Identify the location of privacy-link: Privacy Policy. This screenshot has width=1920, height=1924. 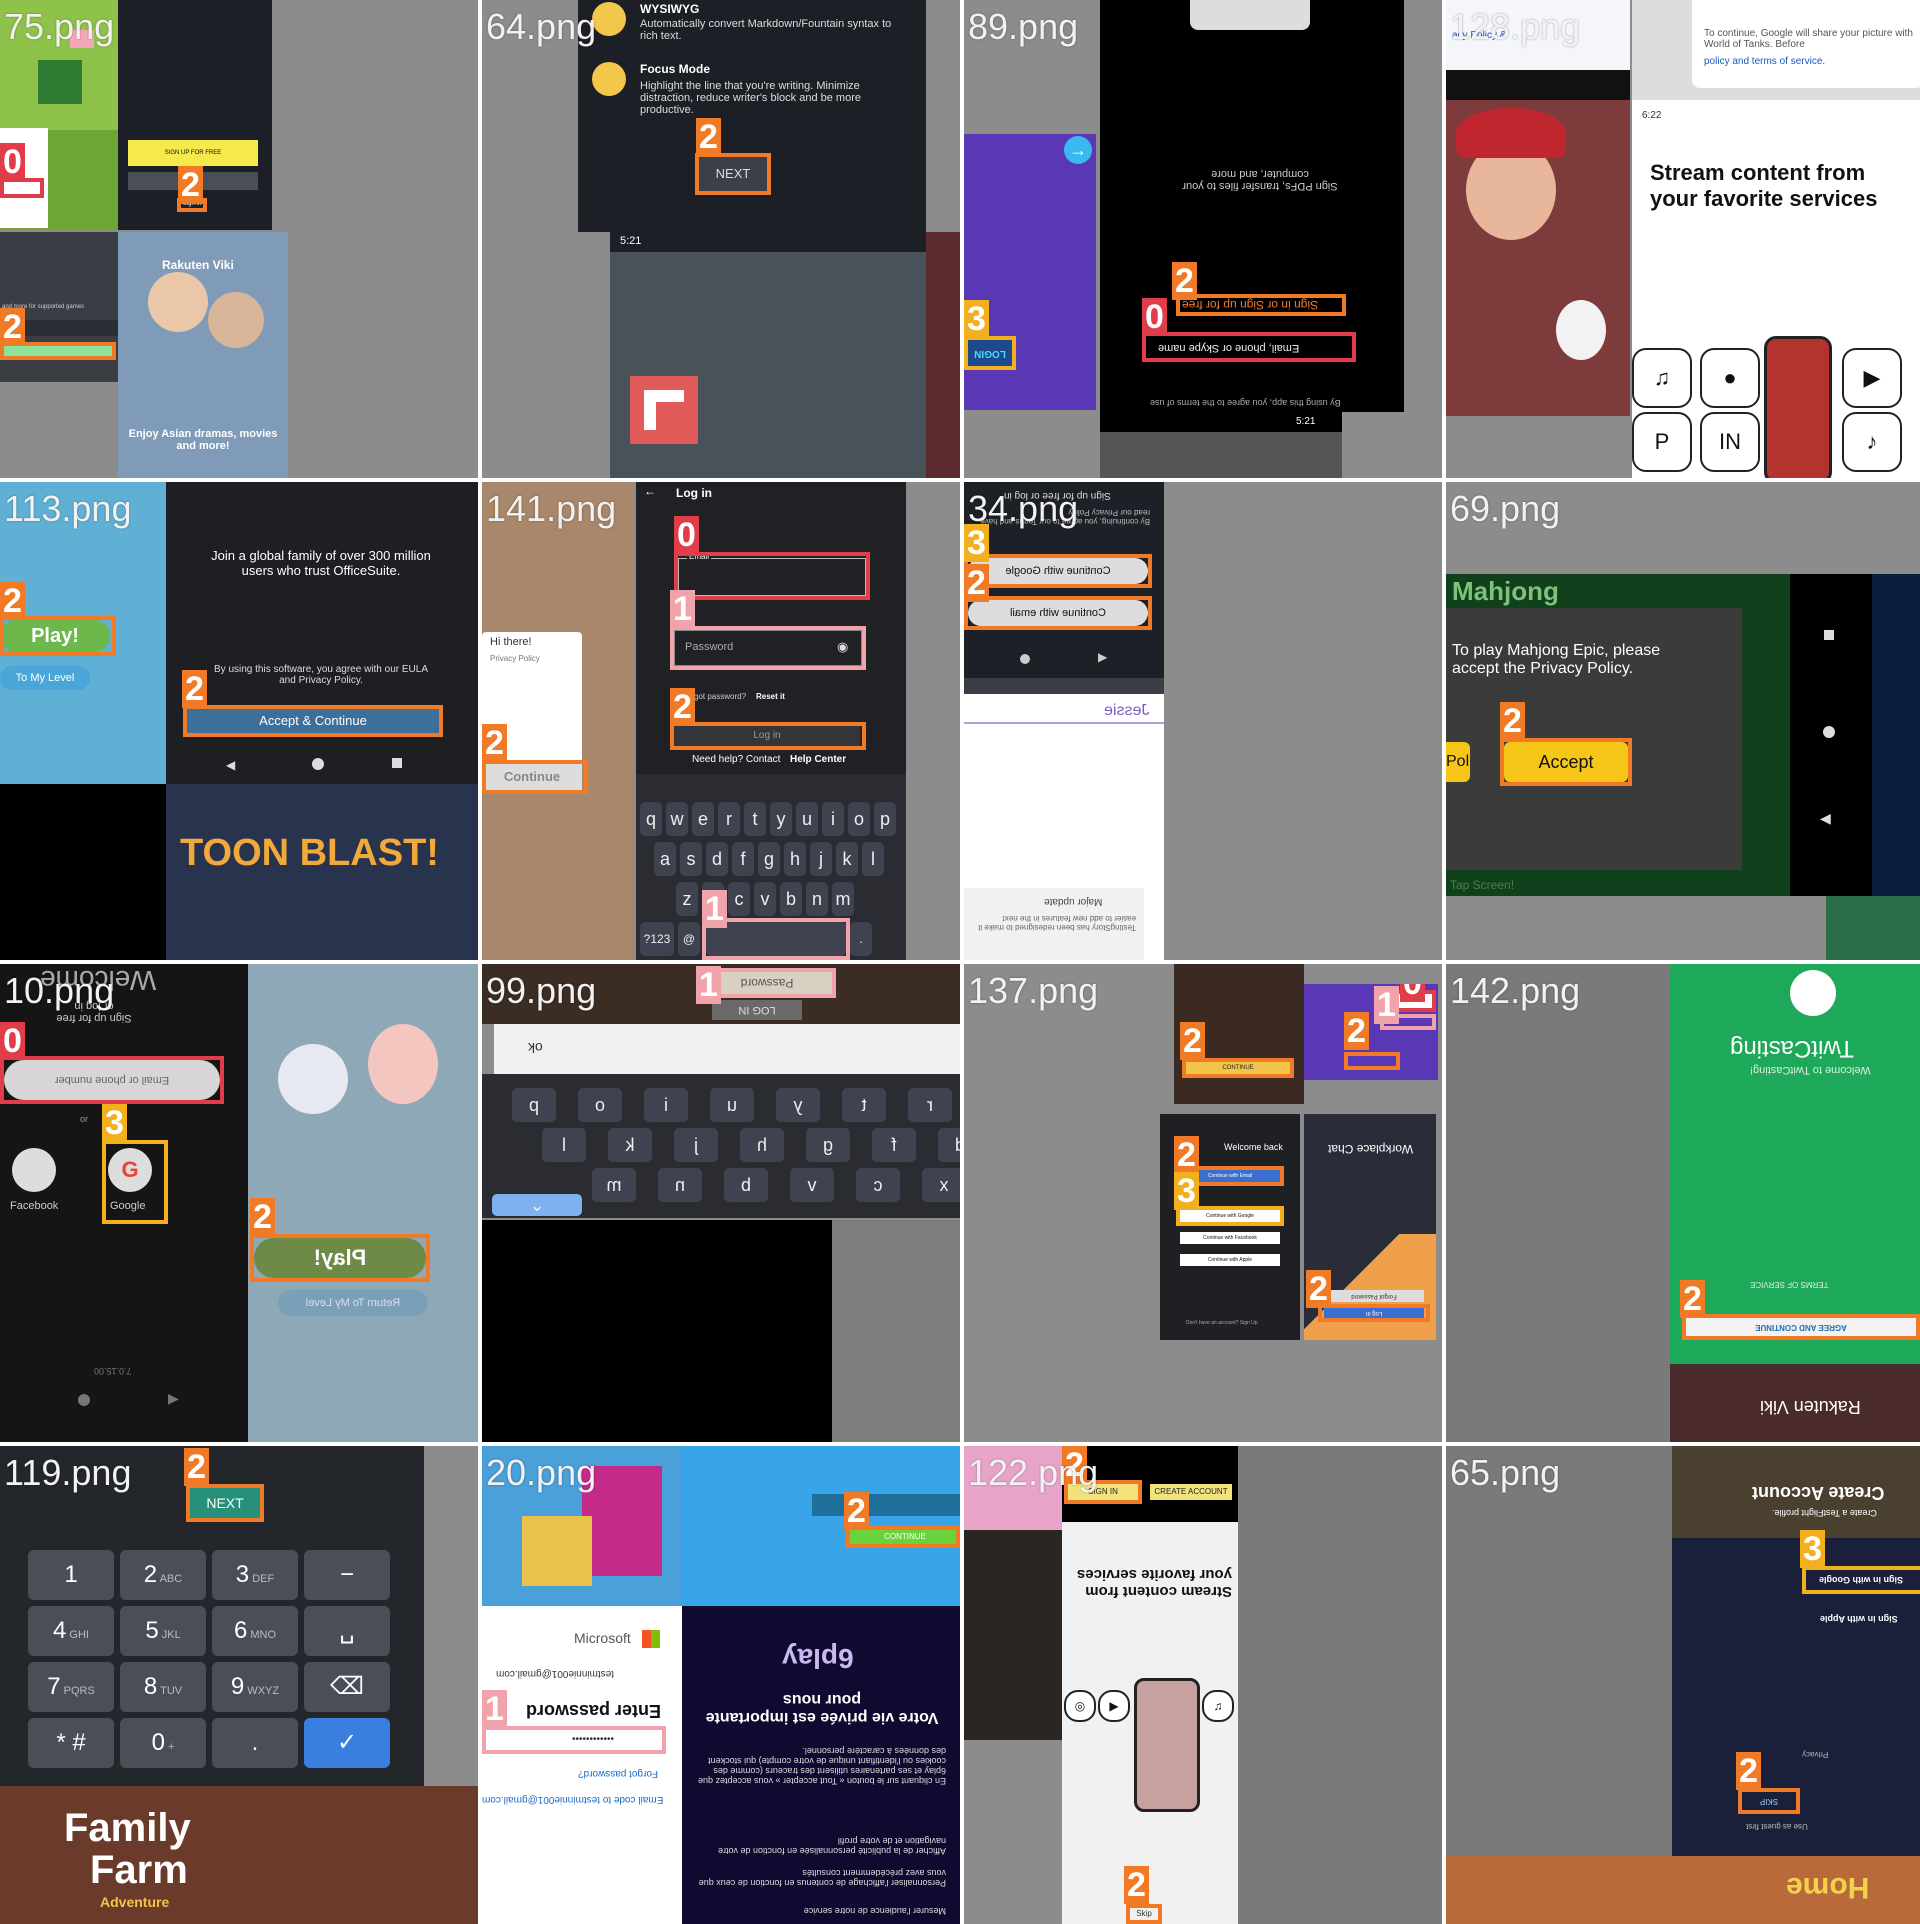
(515, 658).